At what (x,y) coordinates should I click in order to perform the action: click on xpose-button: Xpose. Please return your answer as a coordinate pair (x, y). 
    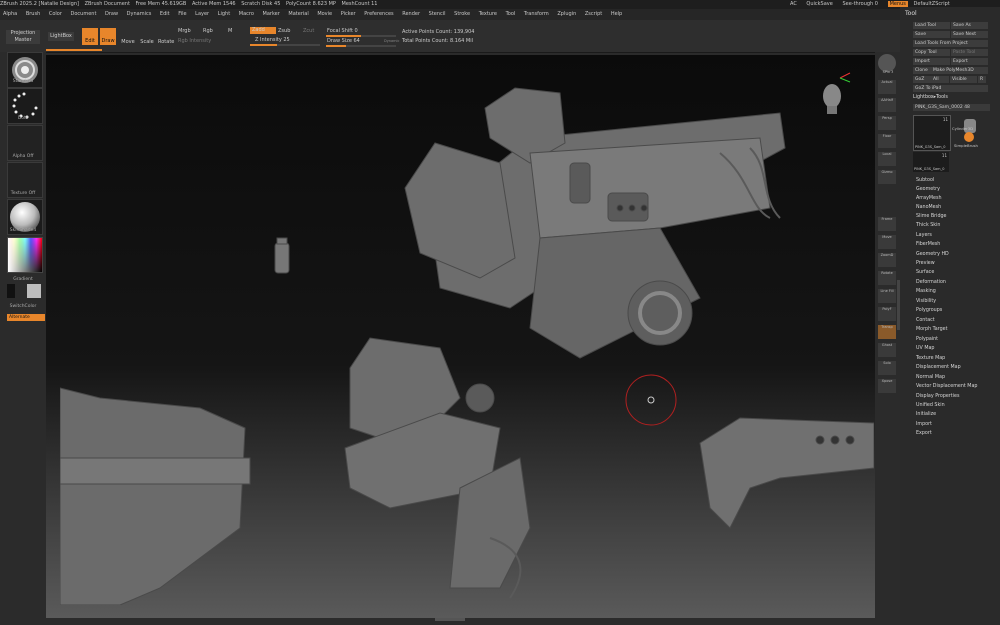
    Looking at the image, I should click on (887, 386).